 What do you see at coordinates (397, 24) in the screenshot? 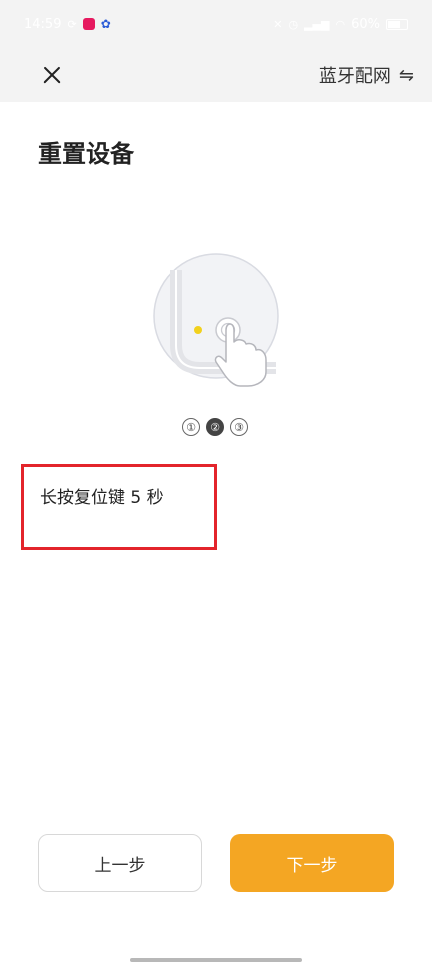
I see `battery-icon` at bounding box center [397, 24].